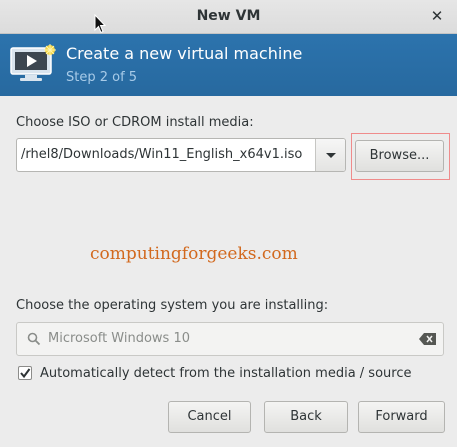 This screenshot has height=447, width=457. What do you see at coordinates (184, 53) in the screenshot?
I see `banner-title: Create a new virtual machine` at bounding box center [184, 53].